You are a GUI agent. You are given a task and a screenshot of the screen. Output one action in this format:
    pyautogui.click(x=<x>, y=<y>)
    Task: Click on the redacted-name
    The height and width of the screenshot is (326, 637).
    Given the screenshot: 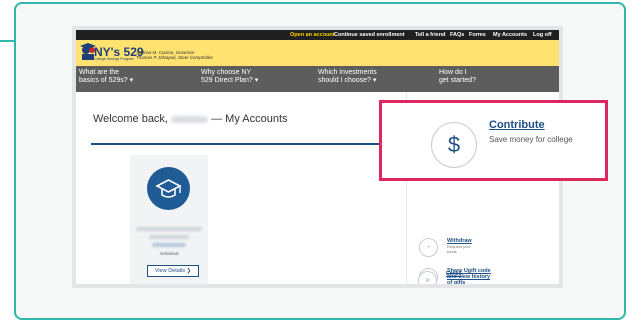 What is the action you would take?
    pyautogui.click(x=190, y=119)
    